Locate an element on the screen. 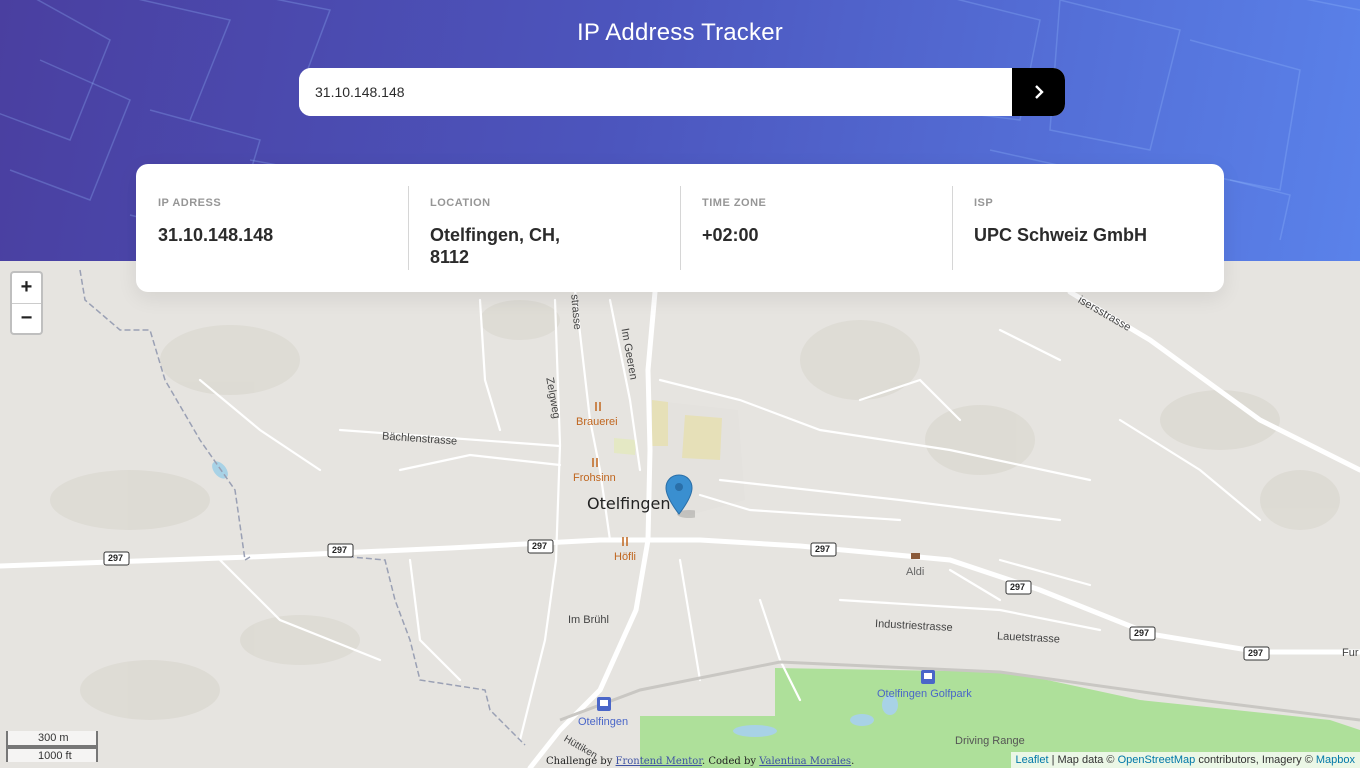 This screenshot has height=768, width=1360. poi-frohsinn-label: Frohsinn is located at coordinates (594, 478).